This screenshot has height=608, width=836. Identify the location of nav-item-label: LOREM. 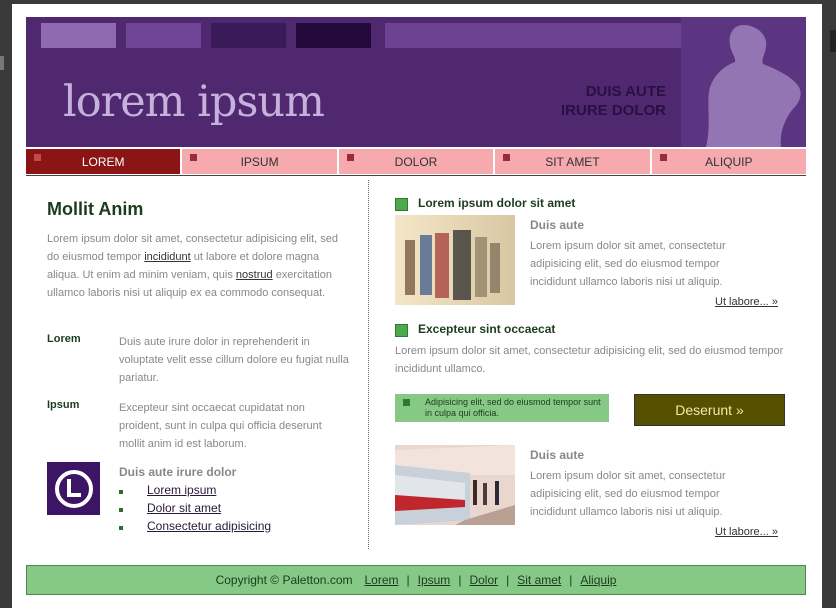
(103, 161).